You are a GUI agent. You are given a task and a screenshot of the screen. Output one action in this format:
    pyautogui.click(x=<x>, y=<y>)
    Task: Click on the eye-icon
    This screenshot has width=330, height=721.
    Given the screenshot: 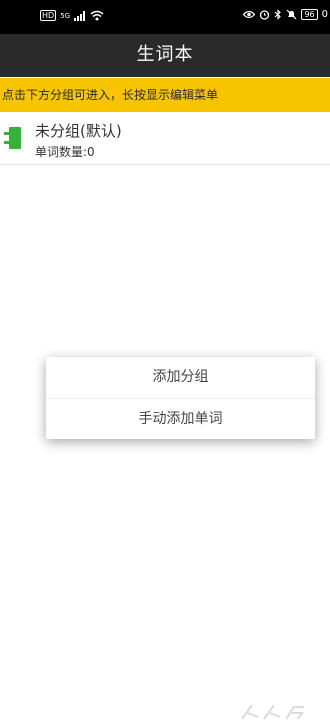 What is the action you would take?
    pyautogui.click(x=249, y=14)
    